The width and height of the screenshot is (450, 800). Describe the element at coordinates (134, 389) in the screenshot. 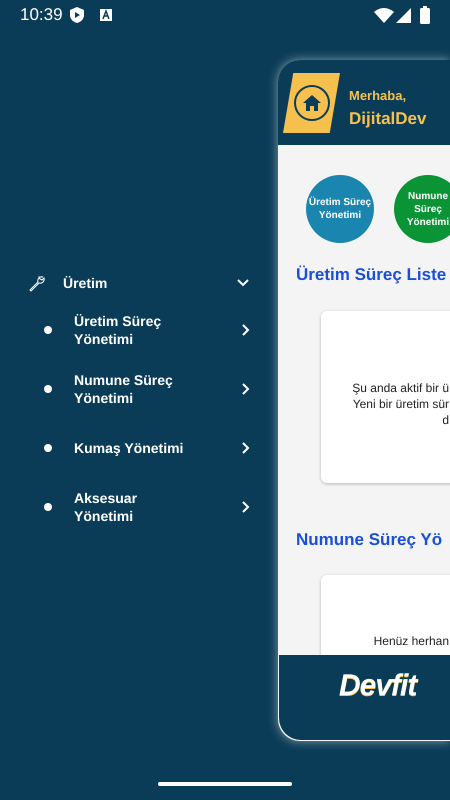

I see `menu-item: Numune Süreç Yönetimi` at that location.